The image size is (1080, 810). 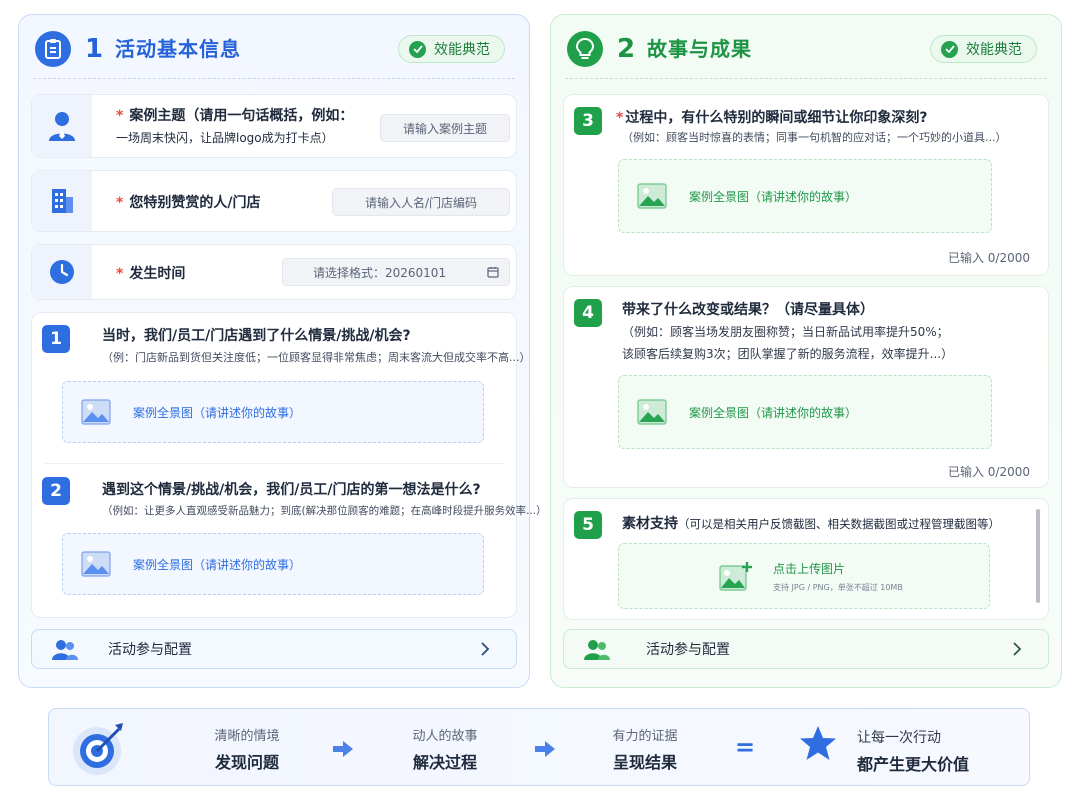 I want to click on question-number: 1, so click(x=56, y=339).